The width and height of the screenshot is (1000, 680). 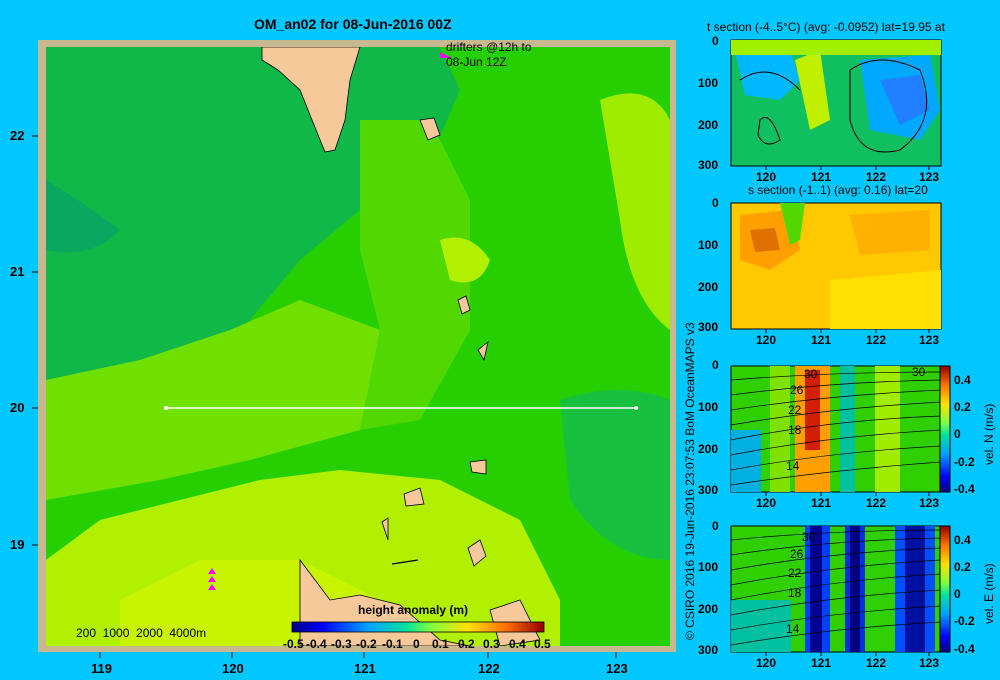 What do you see at coordinates (341, 644) in the screenshot?
I see `colorbar-tick: -0.3` at bounding box center [341, 644].